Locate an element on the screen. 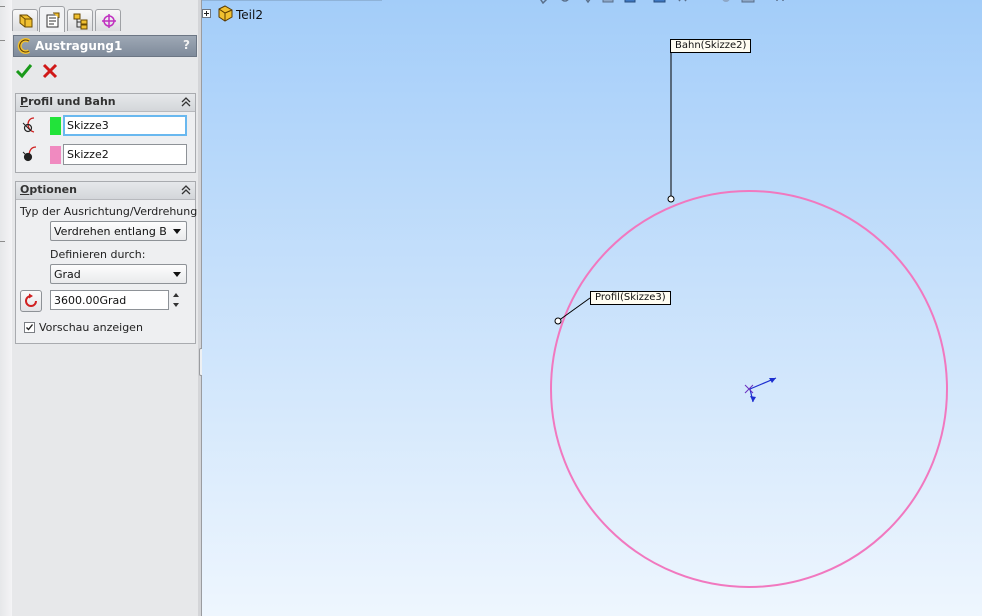 This screenshot has height=616, width=982. group-title: Optionen is located at coordinates (48, 189).